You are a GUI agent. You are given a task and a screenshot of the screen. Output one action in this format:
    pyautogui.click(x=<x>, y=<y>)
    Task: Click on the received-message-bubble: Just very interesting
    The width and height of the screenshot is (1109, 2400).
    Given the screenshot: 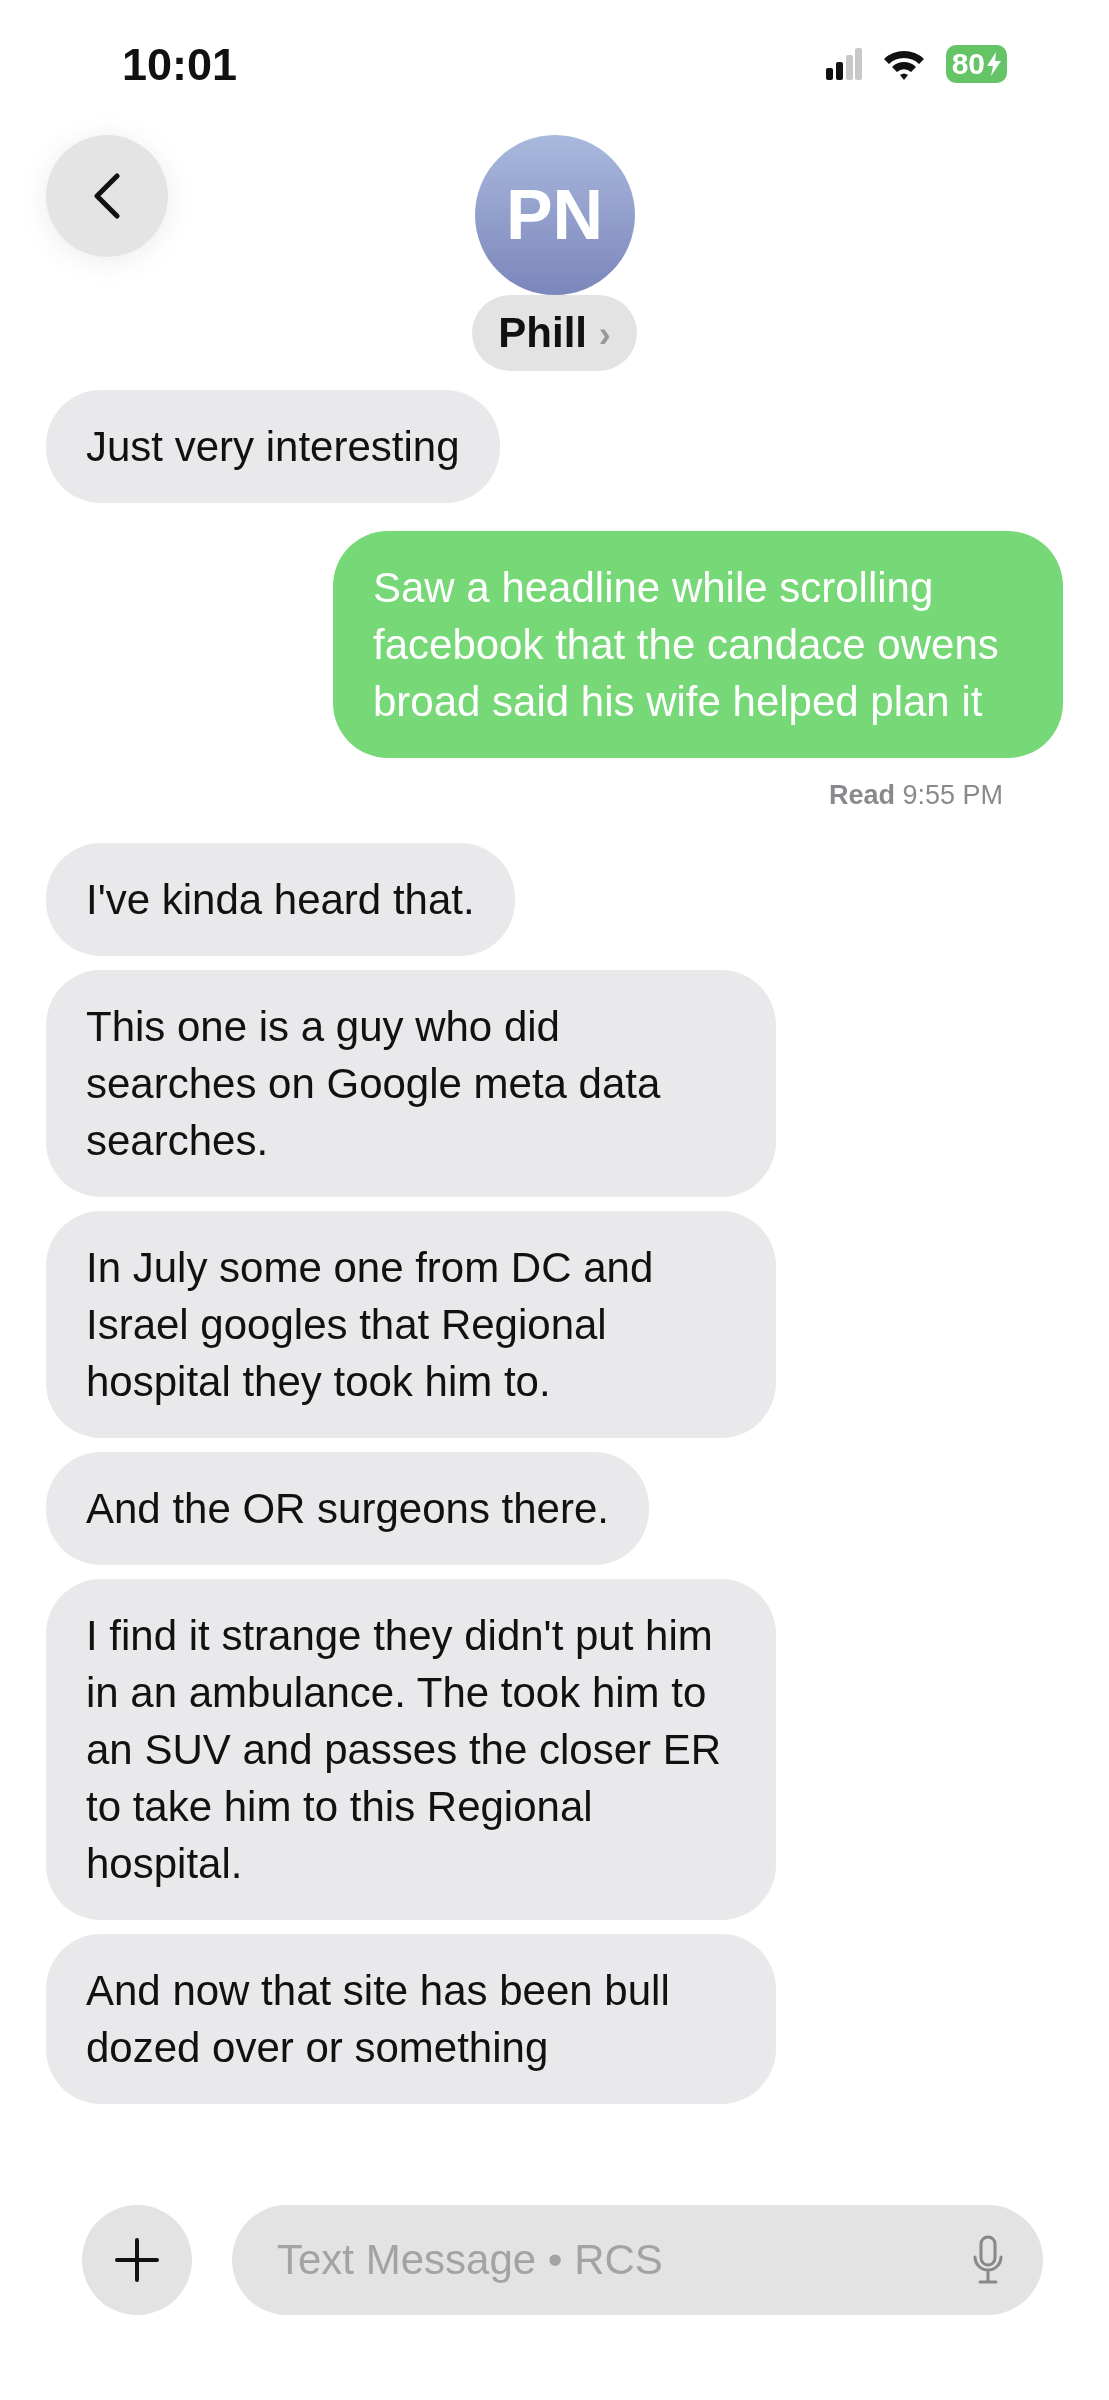 What is the action you would take?
    pyautogui.click(x=273, y=446)
    